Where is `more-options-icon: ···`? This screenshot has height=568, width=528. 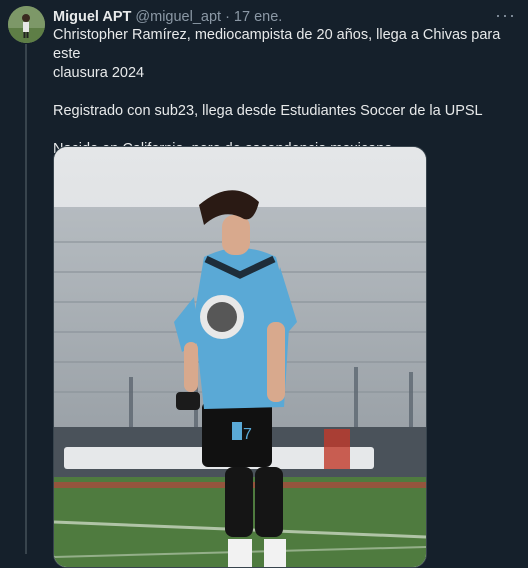
more-options-icon: ··· is located at coordinates (505, 15).